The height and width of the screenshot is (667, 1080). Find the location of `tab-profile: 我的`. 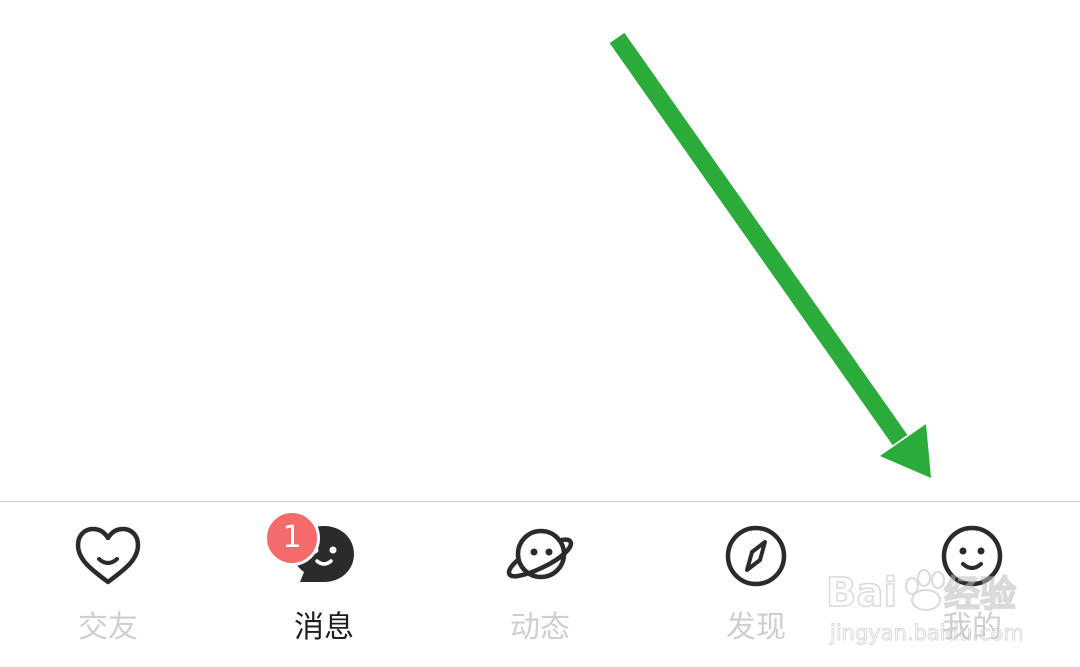

tab-profile: 我的 is located at coordinates (972, 584).